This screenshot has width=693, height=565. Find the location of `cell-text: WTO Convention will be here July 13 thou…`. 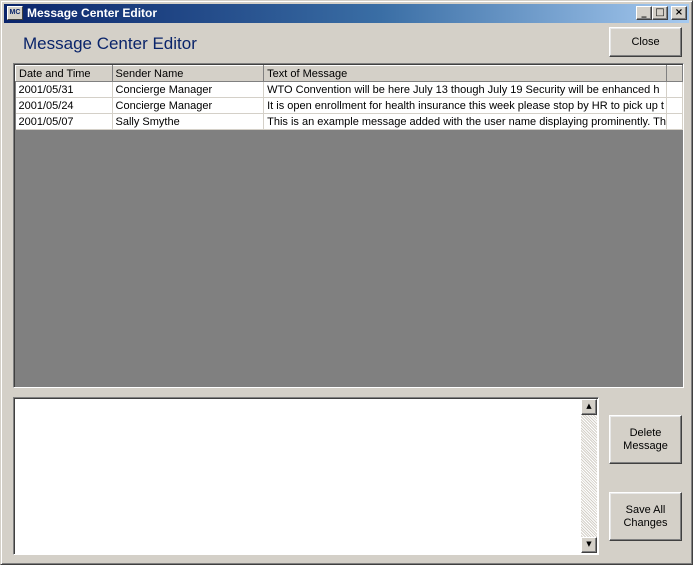

cell-text: WTO Convention will be here July 13 thou… is located at coordinates (465, 89).